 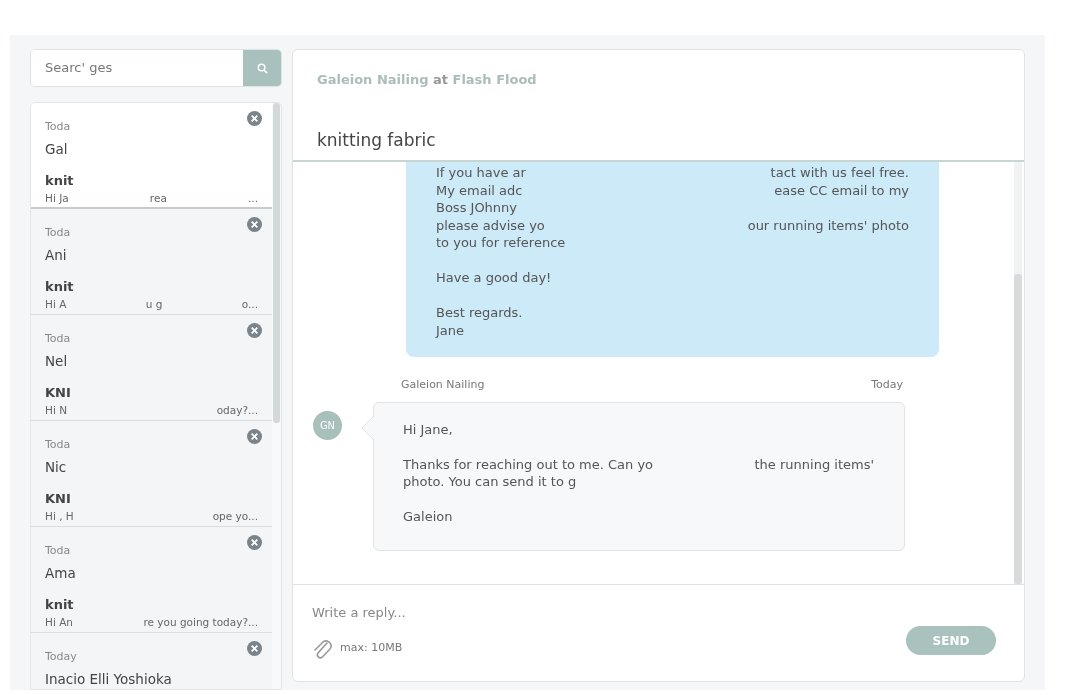 I want to click on message-text: Hi Jane,, so click(x=428, y=429).